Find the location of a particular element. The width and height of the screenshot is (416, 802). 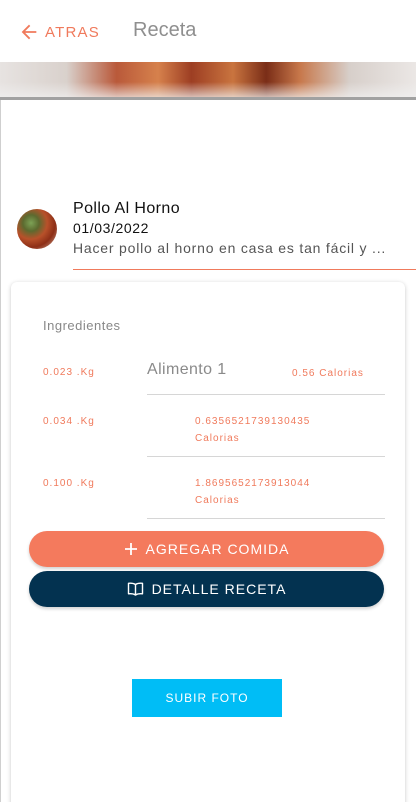

add-food-label: AGREGAR COMIDA is located at coordinates (217, 549).